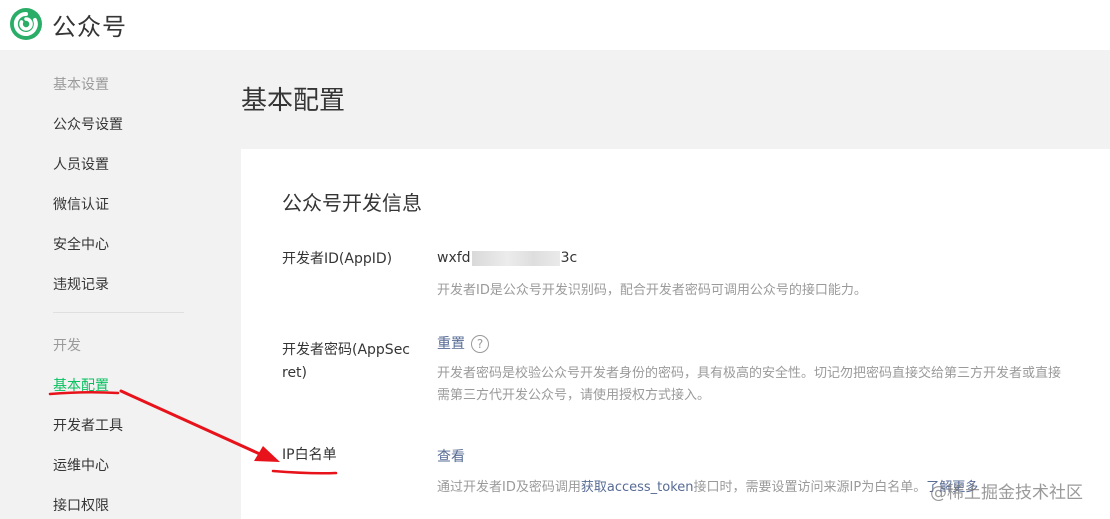 Image resolution: width=1110 pixels, height=519 pixels. What do you see at coordinates (480, 344) in the screenshot?
I see `help-icon: ?` at bounding box center [480, 344].